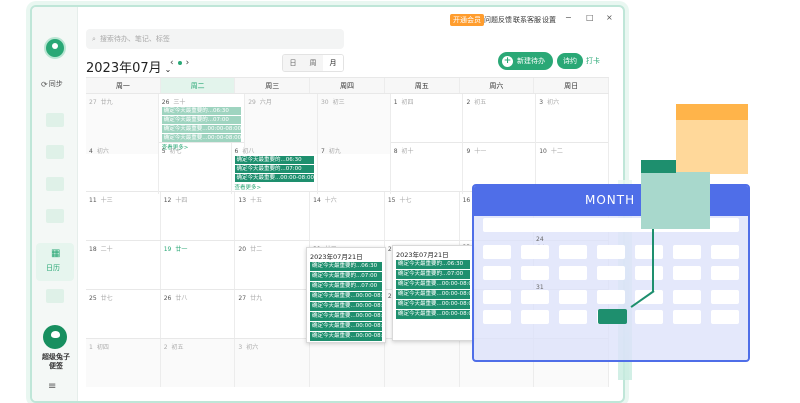 This screenshot has width=800, height=403. What do you see at coordinates (256, 249) in the screenshot?
I see `lunar-date: 廿二` at bounding box center [256, 249].